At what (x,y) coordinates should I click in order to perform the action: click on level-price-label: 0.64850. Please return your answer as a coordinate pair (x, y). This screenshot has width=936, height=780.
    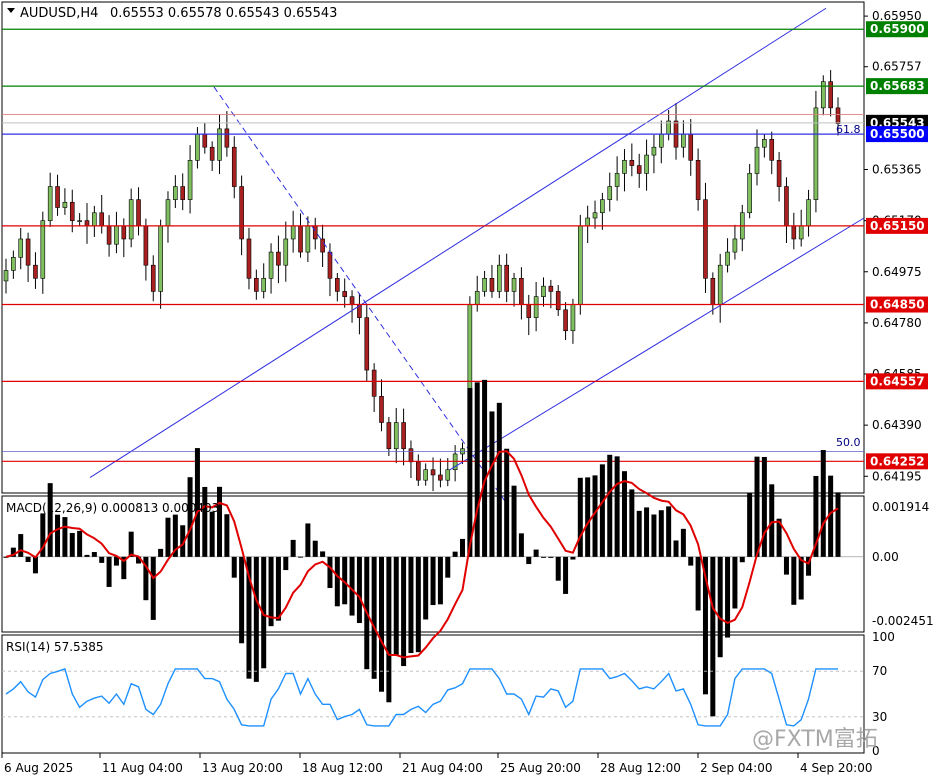
    Looking at the image, I should click on (897, 305).